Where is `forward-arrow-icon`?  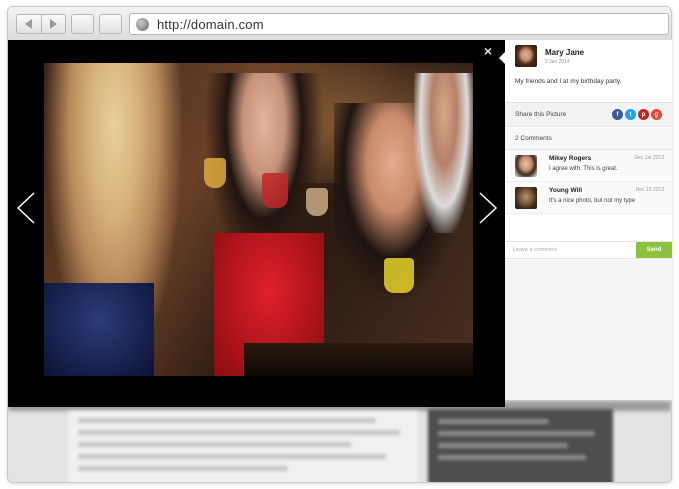 forward-arrow-icon is located at coordinates (53, 24).